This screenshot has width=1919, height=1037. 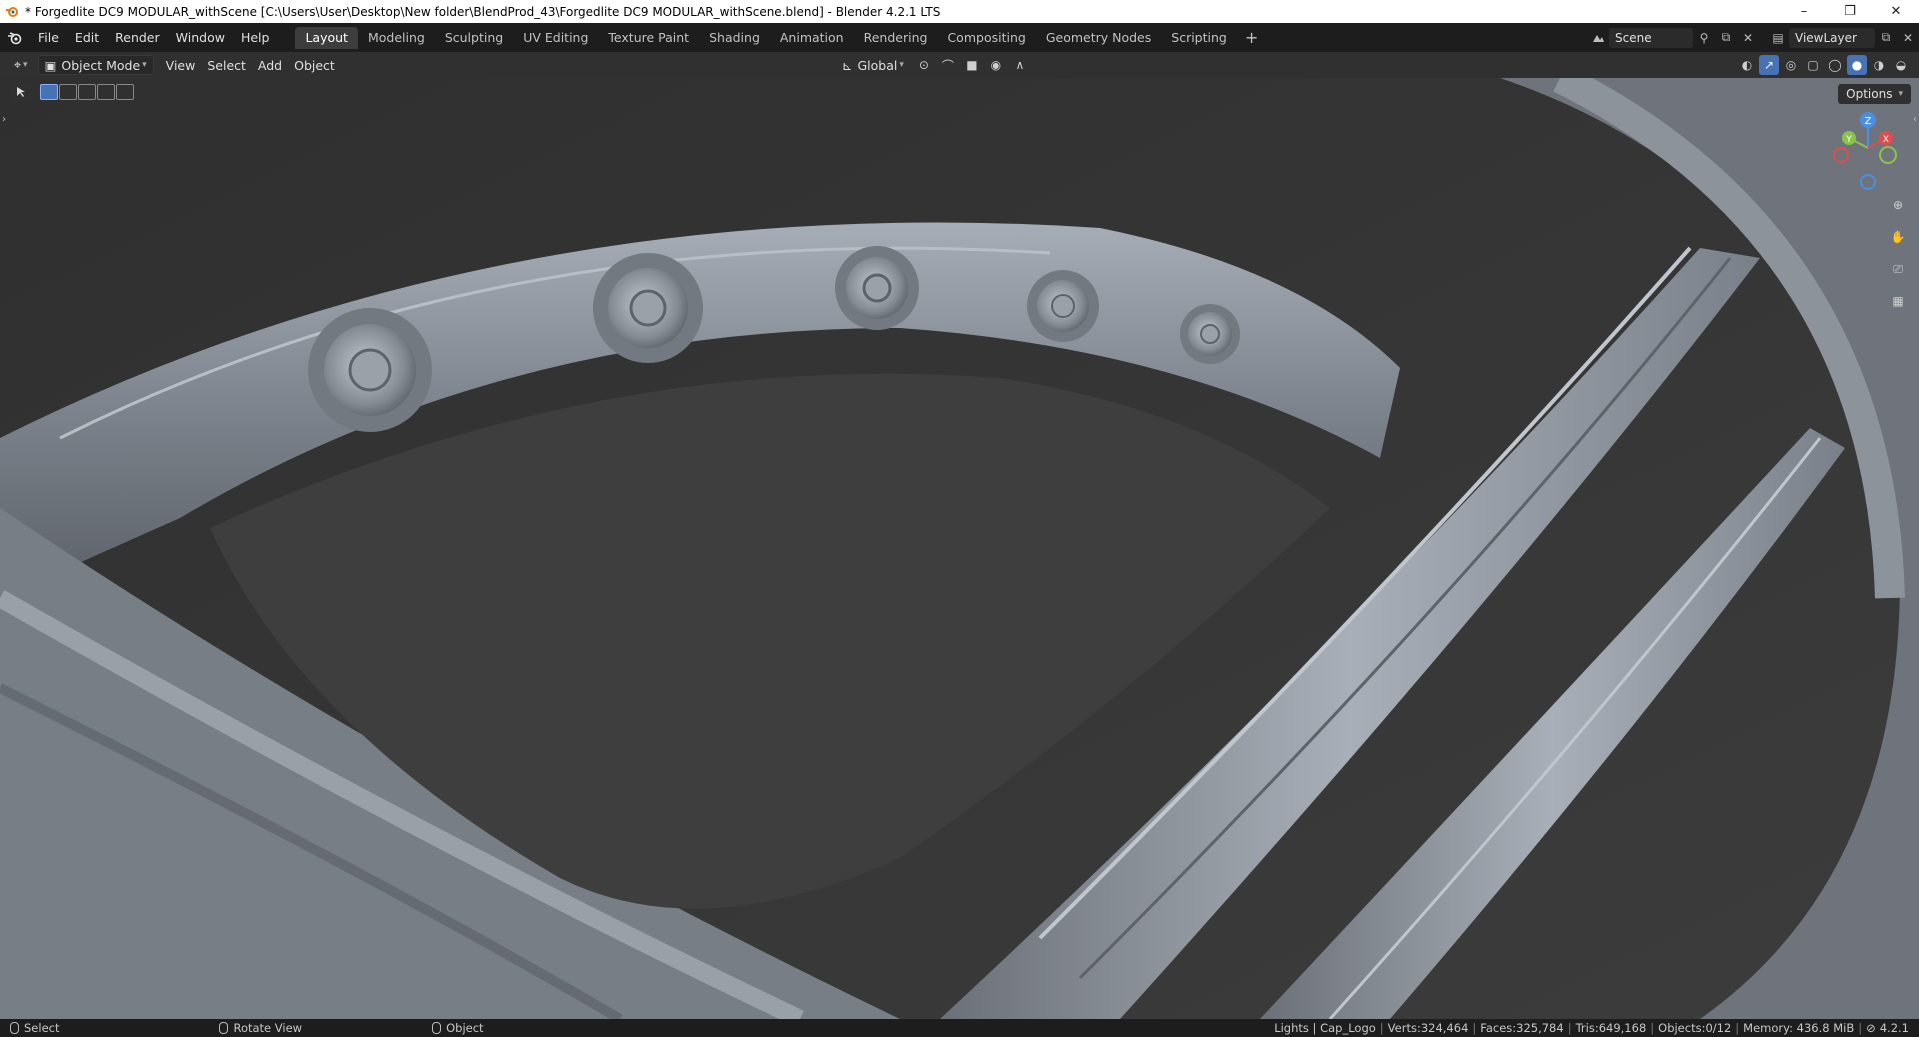 I want to click on tab-shading: Shading, so click(x=734, y=38).